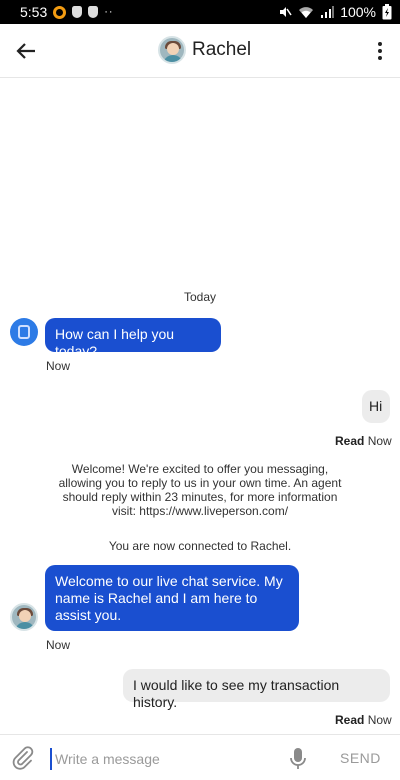 This screenshot has height=780, width=400. What do you see at coordinates (200, 12) in the screenshot?
I see `status-bar: 5:53 ·· 100%` at bounding box center [200, 12].